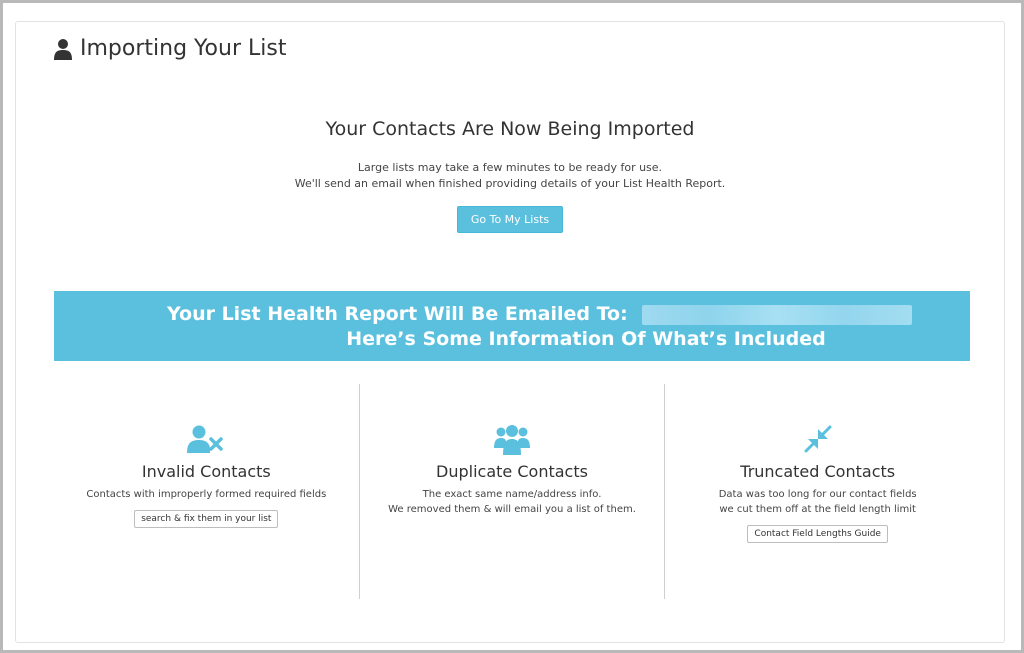 The height and width of the screenshot is (653, 1024). Describe the element at coordinates (510, 129) in the screenshot. I see `import-status-heading: Your Contacts Are Now Being Imported` at that location.